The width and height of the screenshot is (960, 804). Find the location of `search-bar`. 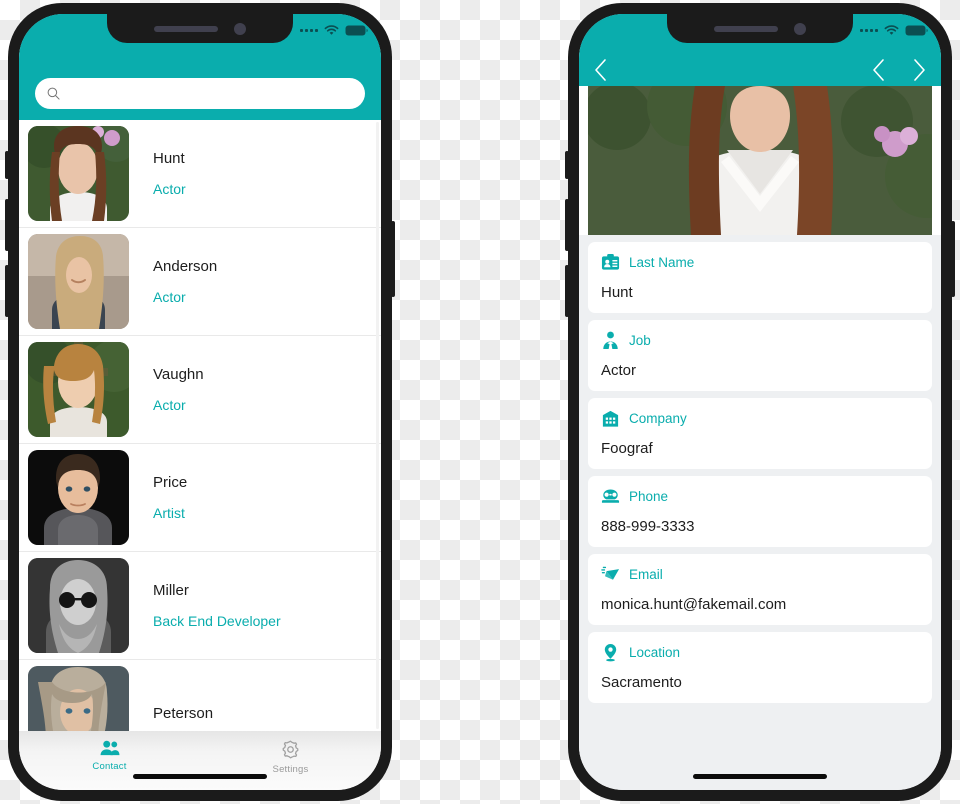

search-bar is located at coordinates (200, 93).